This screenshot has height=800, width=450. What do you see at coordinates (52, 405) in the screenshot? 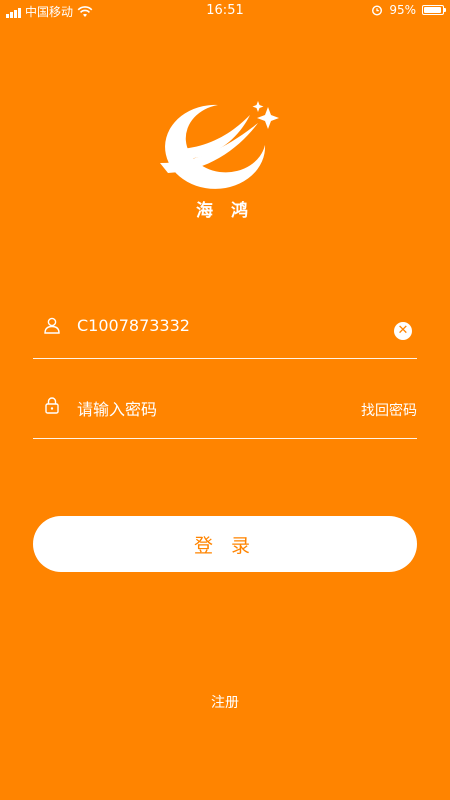
I see `lock-icon` at bounding box center [52, 405].